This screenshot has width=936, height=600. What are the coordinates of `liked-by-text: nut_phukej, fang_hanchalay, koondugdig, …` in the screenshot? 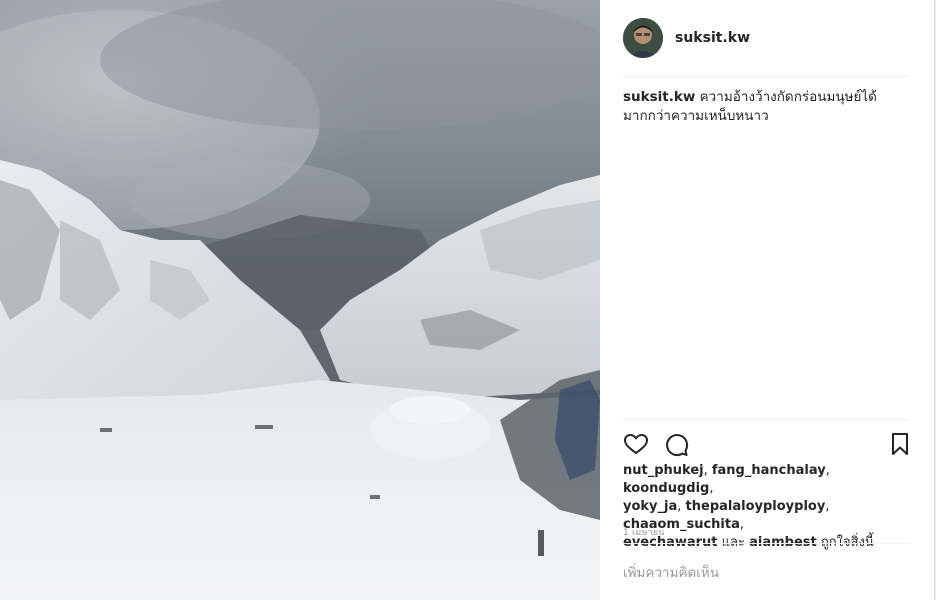 It's located at (768, 507).